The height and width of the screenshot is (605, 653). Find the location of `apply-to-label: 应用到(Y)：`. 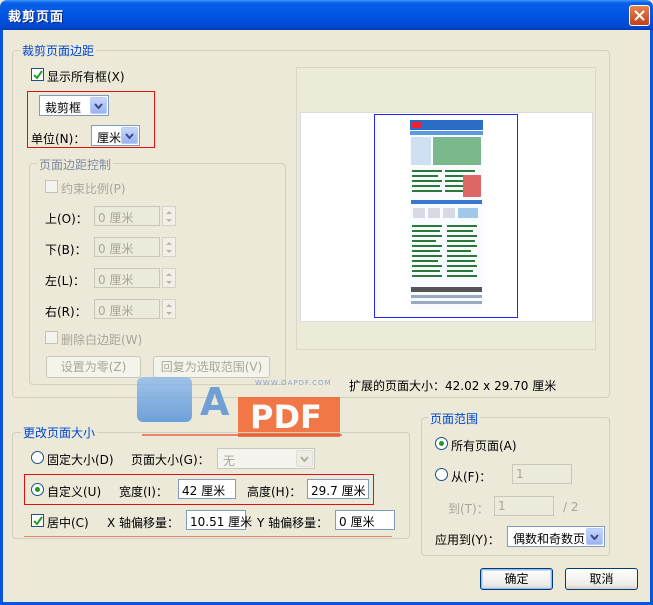

apply-to-label: 应用到(Y)： is located at coordinates (467, 540).